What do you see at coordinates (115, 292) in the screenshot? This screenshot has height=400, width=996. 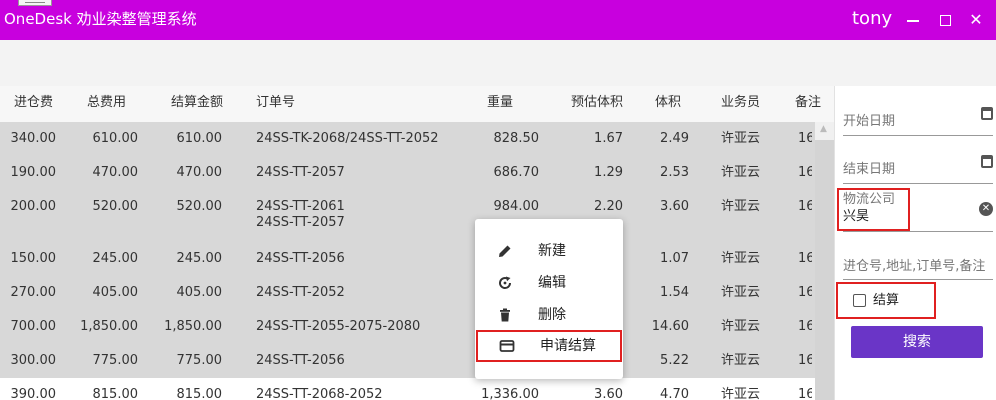 I see `cell-total: 405.00` at bounding box center [115, 292].